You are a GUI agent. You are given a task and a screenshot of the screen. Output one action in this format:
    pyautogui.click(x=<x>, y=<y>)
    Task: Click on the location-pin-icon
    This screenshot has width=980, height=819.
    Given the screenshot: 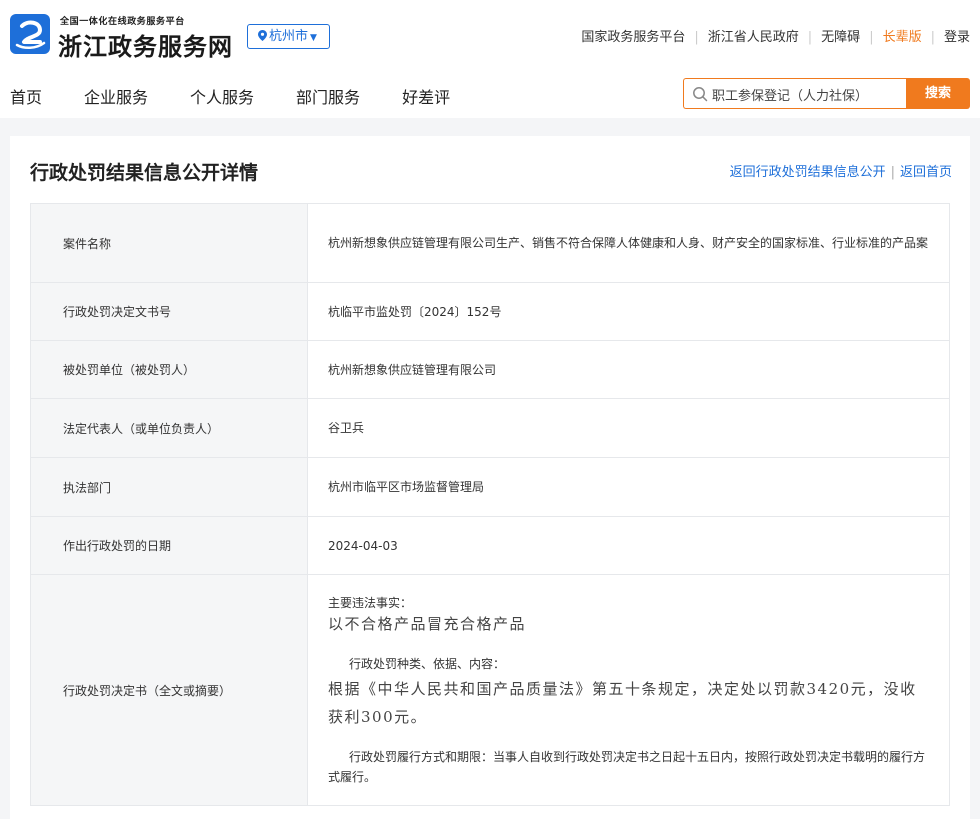 What is the action you would take?
    pyautogui.click(x=262, y=35)
    